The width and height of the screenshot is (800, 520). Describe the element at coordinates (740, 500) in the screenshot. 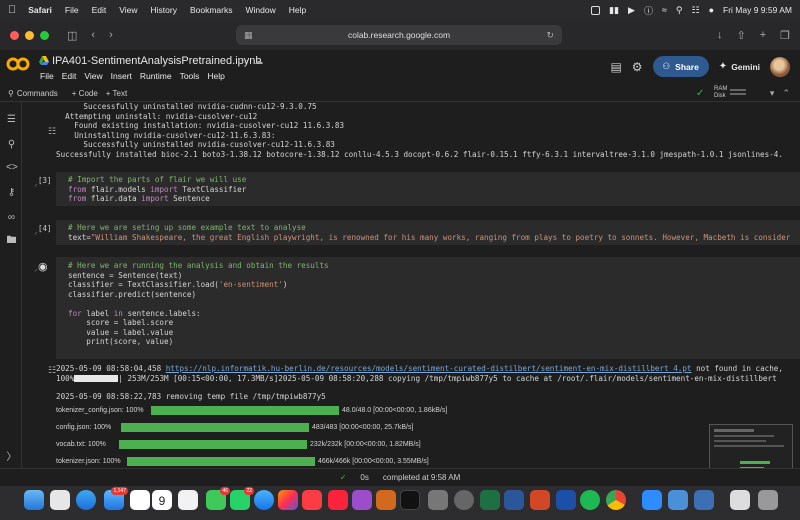

I see `documents-folder-icon` at that location.